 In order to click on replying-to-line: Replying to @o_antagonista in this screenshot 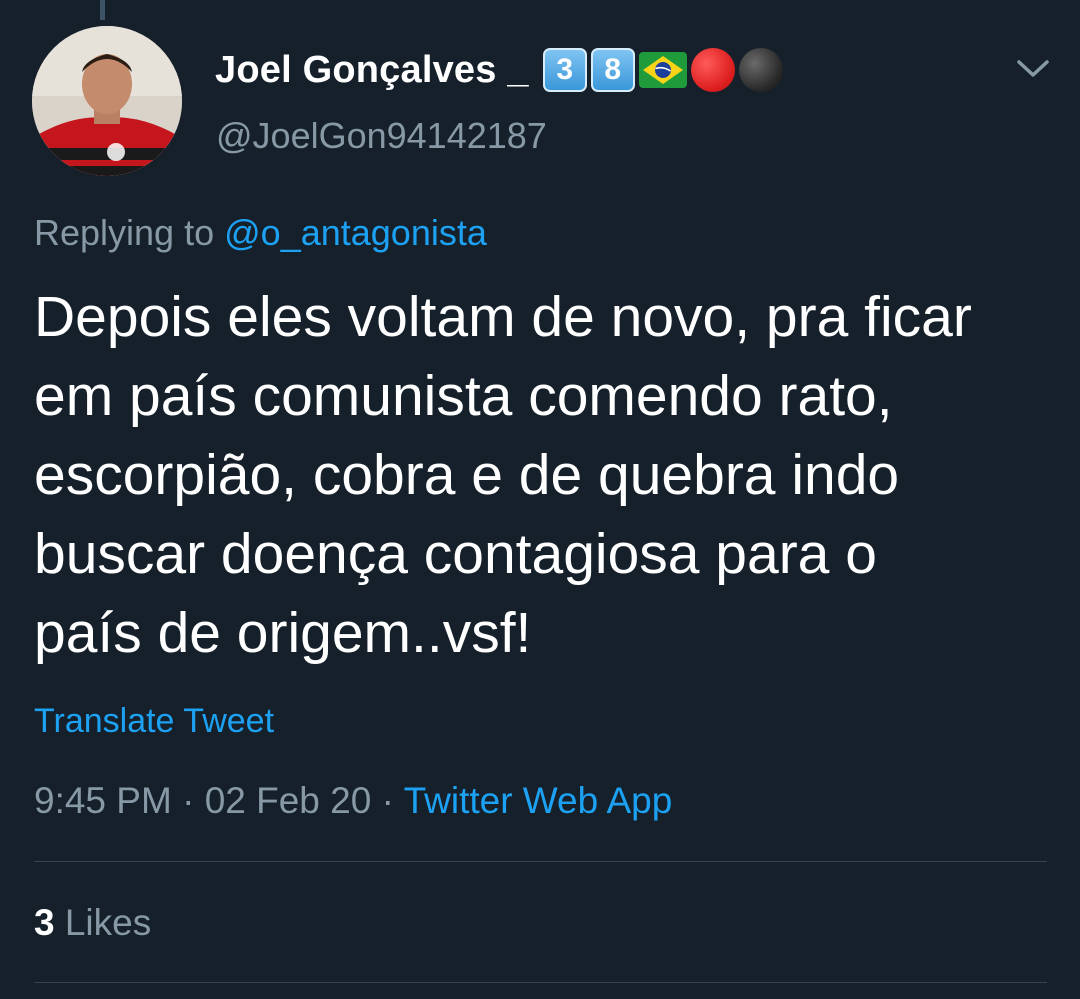, I will do `click(260, 233)`.